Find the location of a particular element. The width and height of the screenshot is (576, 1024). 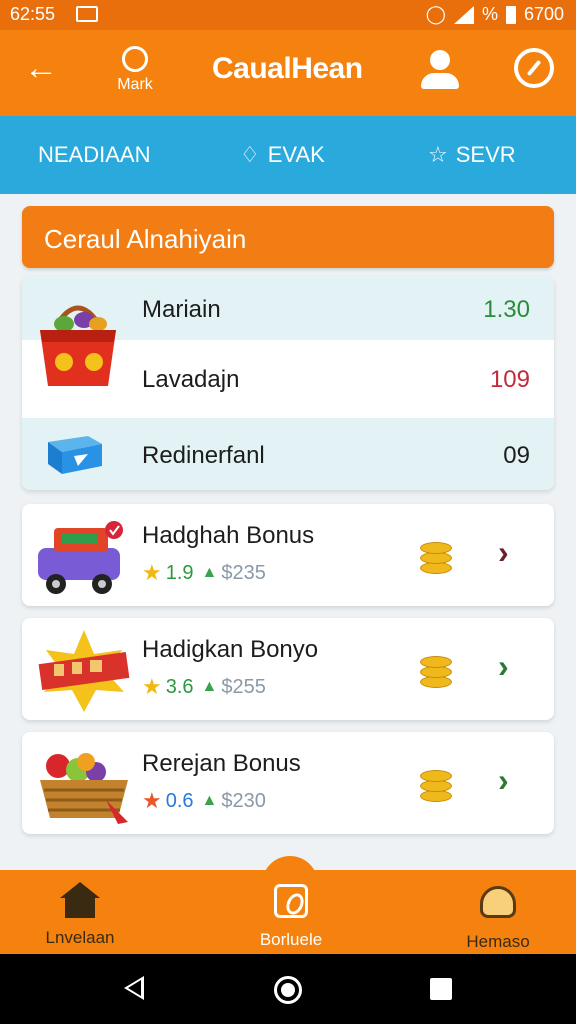

bottom-navigation: Lnvelaan Borluele Hemaso is located at coordinates (288, 905).